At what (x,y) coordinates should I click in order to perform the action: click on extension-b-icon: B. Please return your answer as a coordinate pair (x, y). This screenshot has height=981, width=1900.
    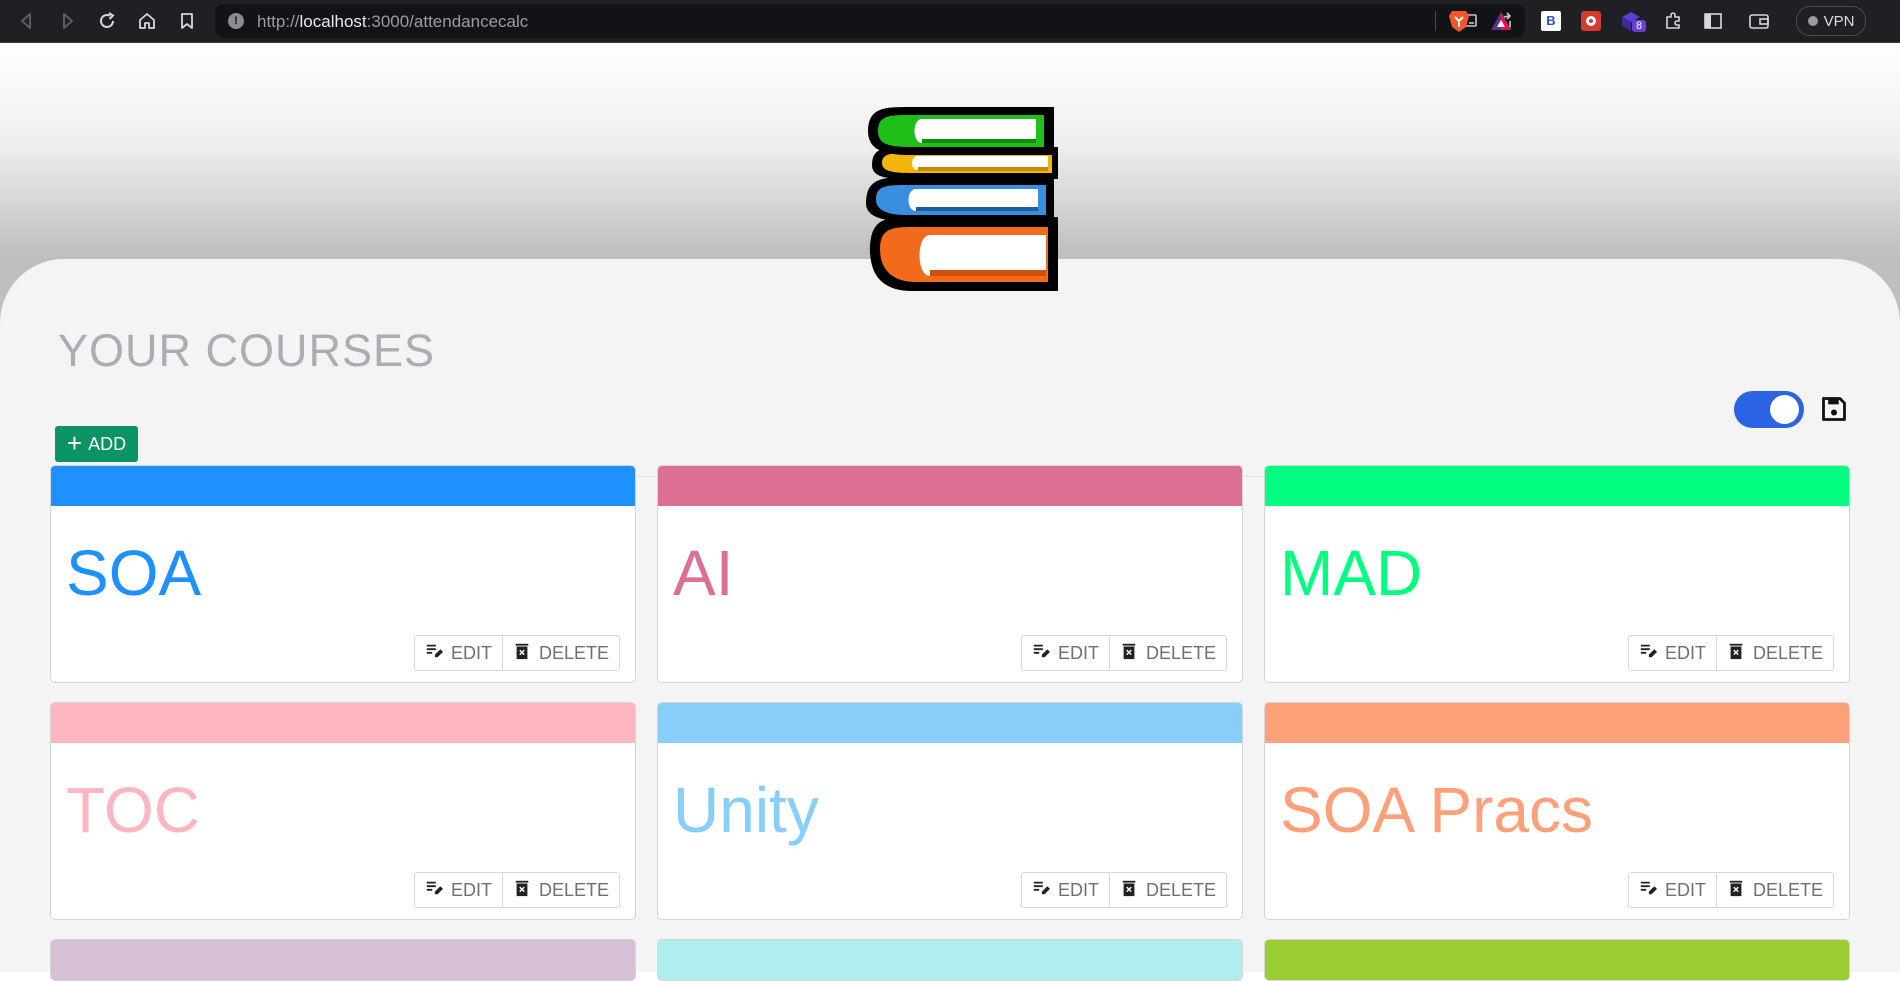
    Looking at the image, I should click on (1551, 21).